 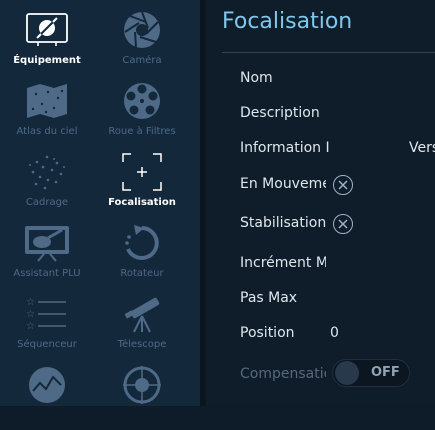 I want to click on sidebar-item-framing: Cadrage, so click(x=47, y=181).